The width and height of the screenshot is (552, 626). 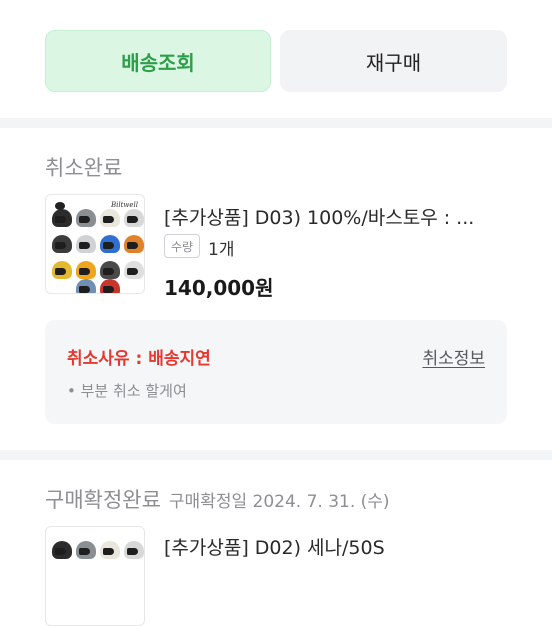 What do you see at coordinates (139, 359) in the screenshot?
I see `cancel-reason: 취소사유 : 배송지연` at bounding box center [139, 359].